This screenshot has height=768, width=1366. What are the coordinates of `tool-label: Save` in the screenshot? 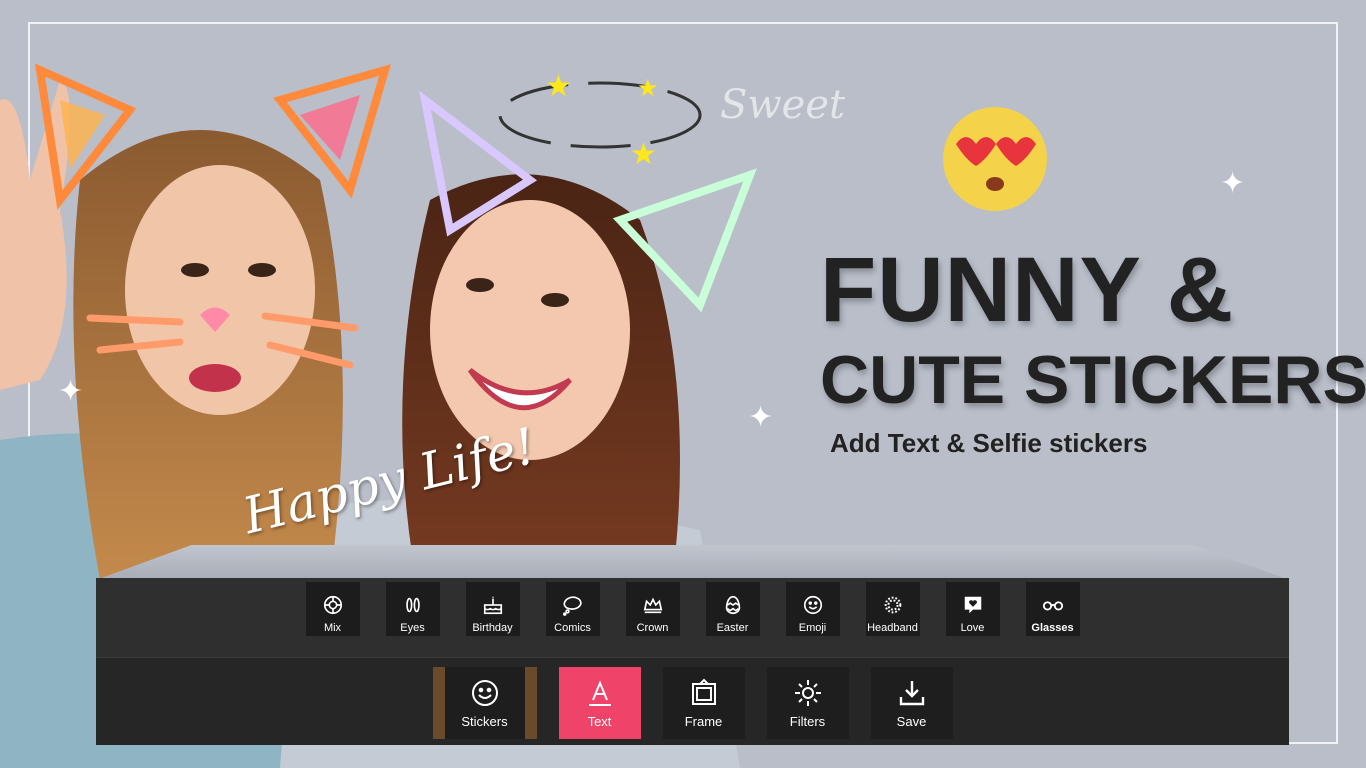 It's located at (911, 721).